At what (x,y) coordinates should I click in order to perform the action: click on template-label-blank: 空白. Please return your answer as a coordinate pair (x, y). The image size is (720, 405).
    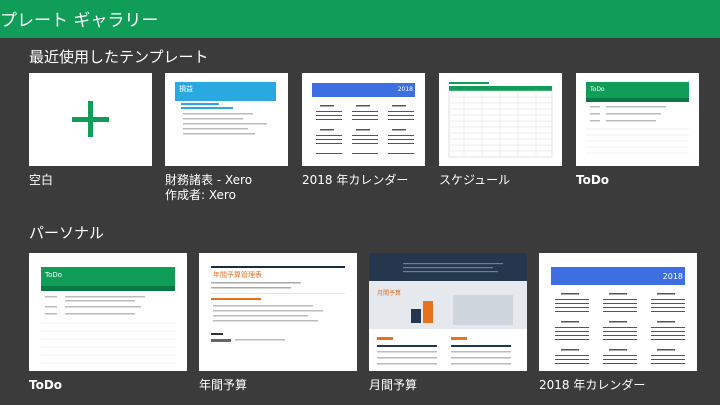
    Looking at the image, I should click on (41, 180).